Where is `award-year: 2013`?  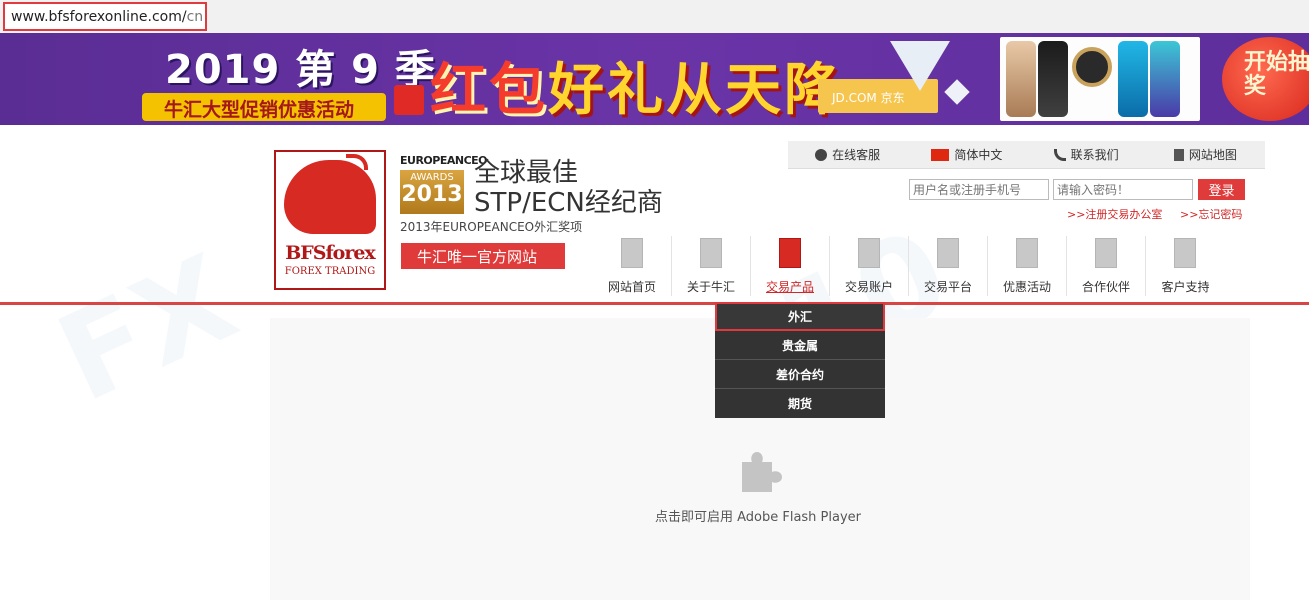 award-year: 2013 is located at coordinates (432, 194).